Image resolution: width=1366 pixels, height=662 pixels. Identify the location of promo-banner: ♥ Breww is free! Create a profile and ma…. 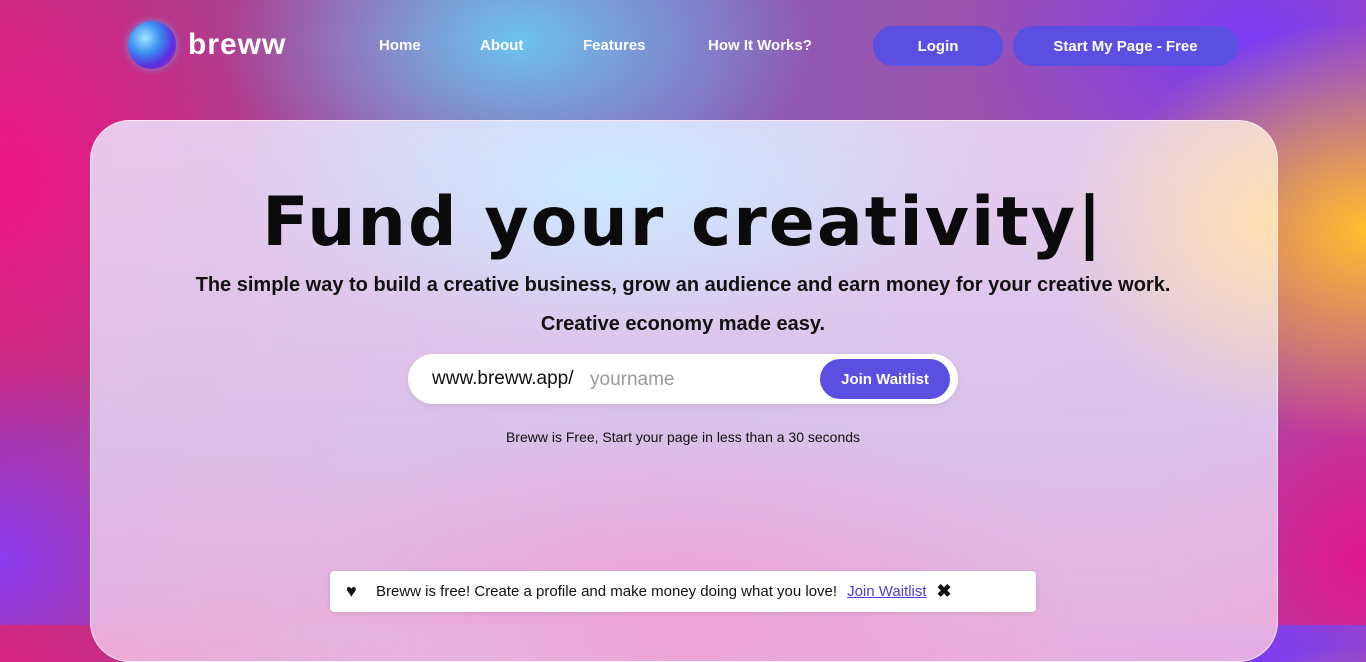
(683, 591).